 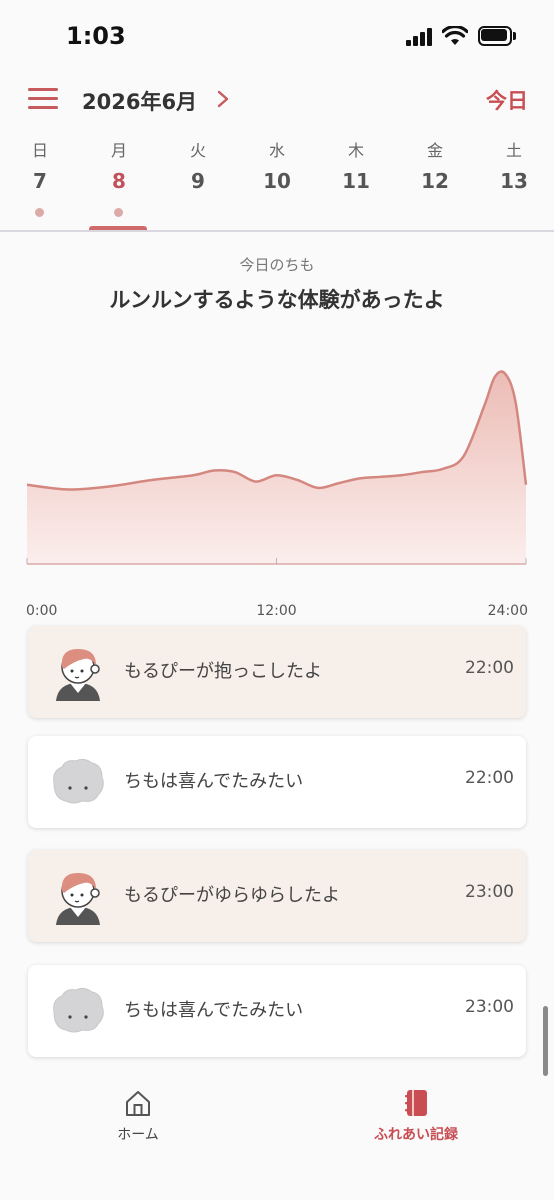 I want to click on day-13: 土 13, so click(x=514, y=182).